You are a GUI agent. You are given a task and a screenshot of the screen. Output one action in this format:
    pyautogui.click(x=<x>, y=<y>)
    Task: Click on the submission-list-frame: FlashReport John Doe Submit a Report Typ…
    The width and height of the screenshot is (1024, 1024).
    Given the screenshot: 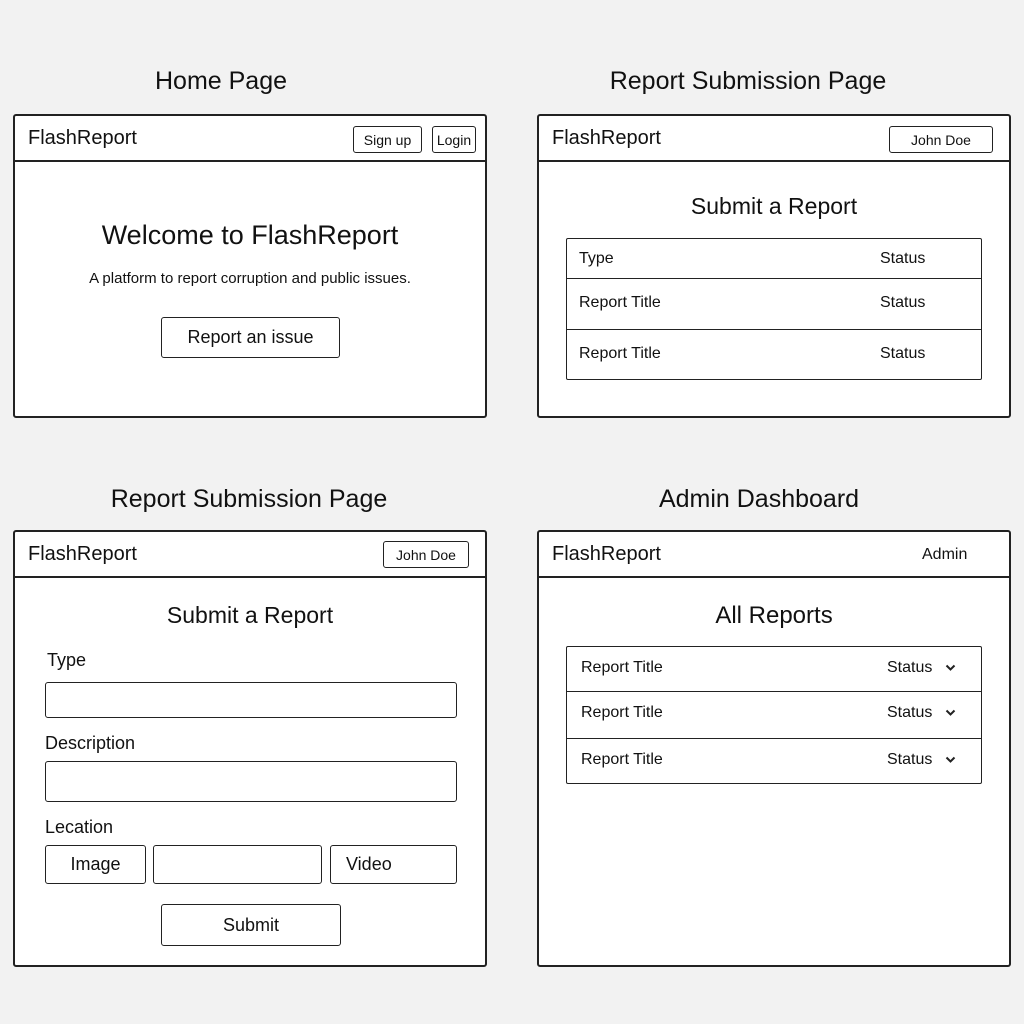 What is the action you would take?
    pyautogui.click(x=774, y=266)
    